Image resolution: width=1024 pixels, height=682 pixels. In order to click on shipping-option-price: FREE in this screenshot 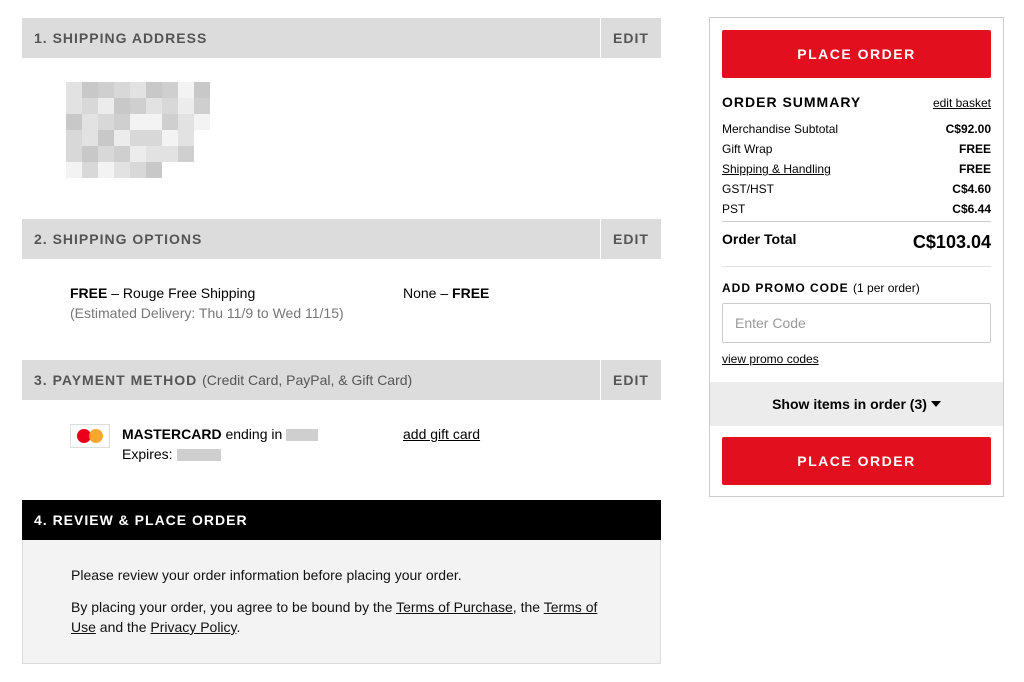, I will do `click(89, 293)`.